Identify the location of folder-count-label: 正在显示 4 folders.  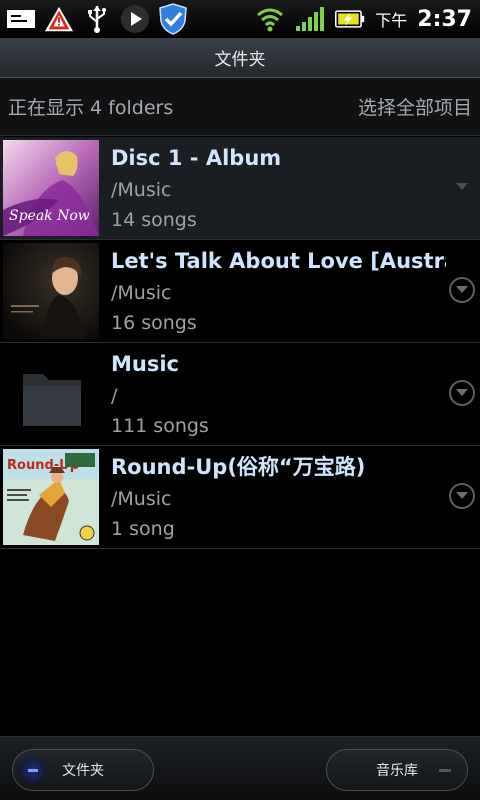
(91, 108).